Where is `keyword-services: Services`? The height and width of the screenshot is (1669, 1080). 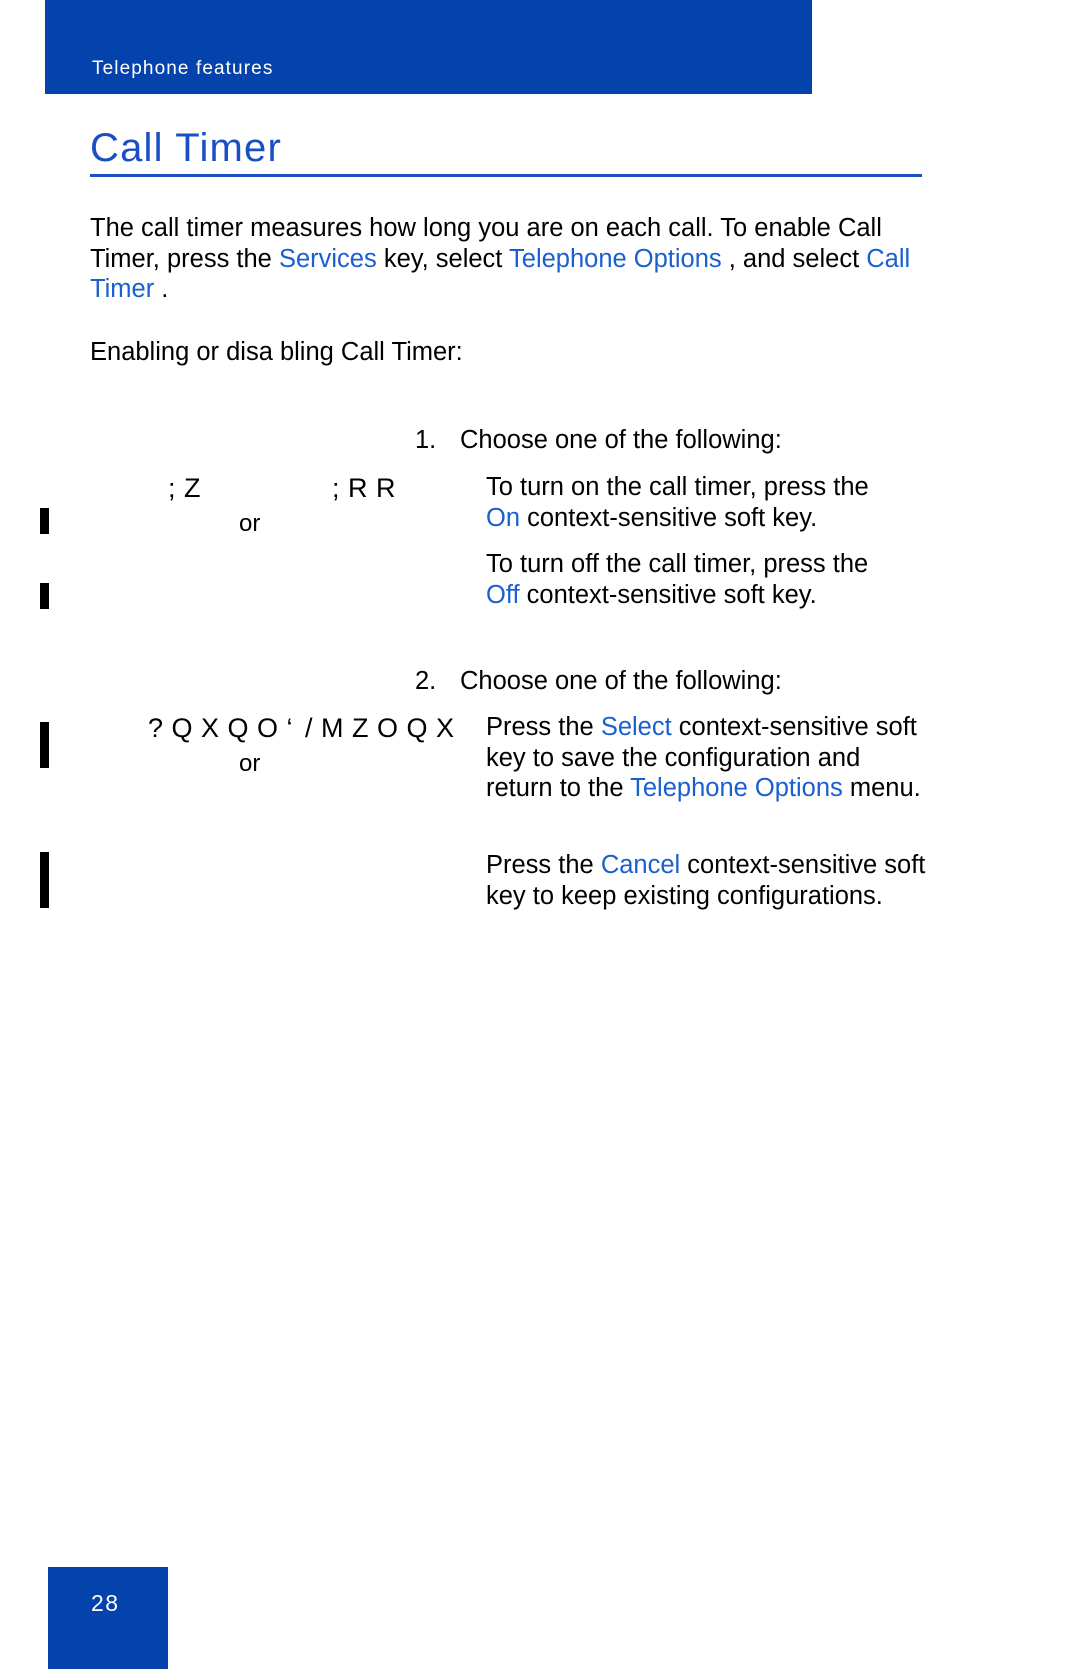 keyword-services: Services is located at coordinates (327, 258).